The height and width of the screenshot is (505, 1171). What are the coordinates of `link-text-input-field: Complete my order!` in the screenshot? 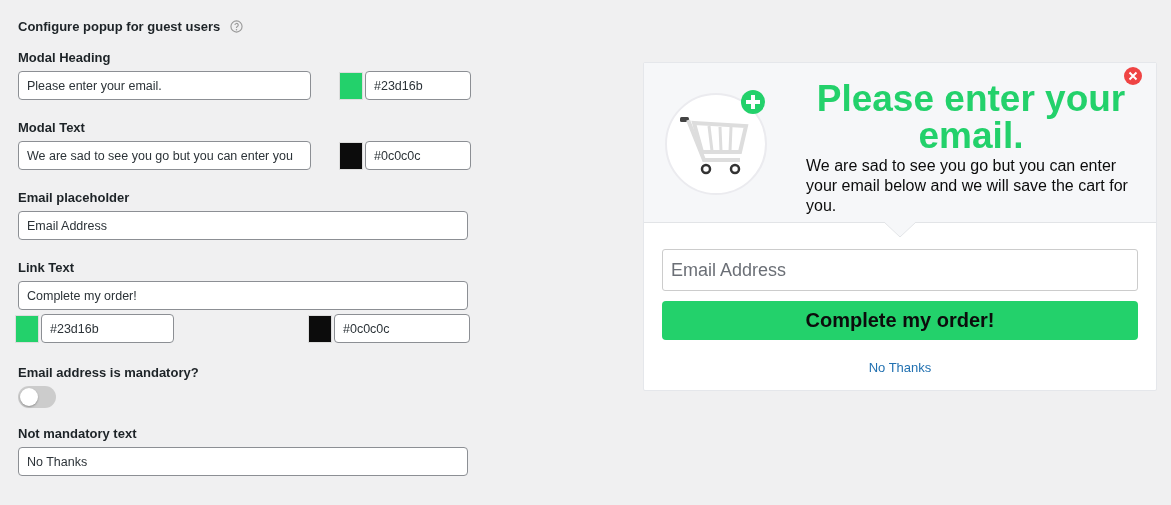 It's located at (243, 295).